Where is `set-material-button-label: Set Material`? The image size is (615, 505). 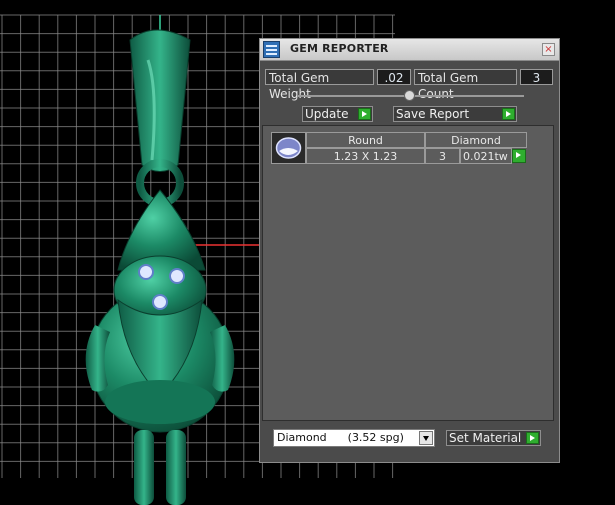
set-material-button-label: Set Material is located at coordinates (485, 438).